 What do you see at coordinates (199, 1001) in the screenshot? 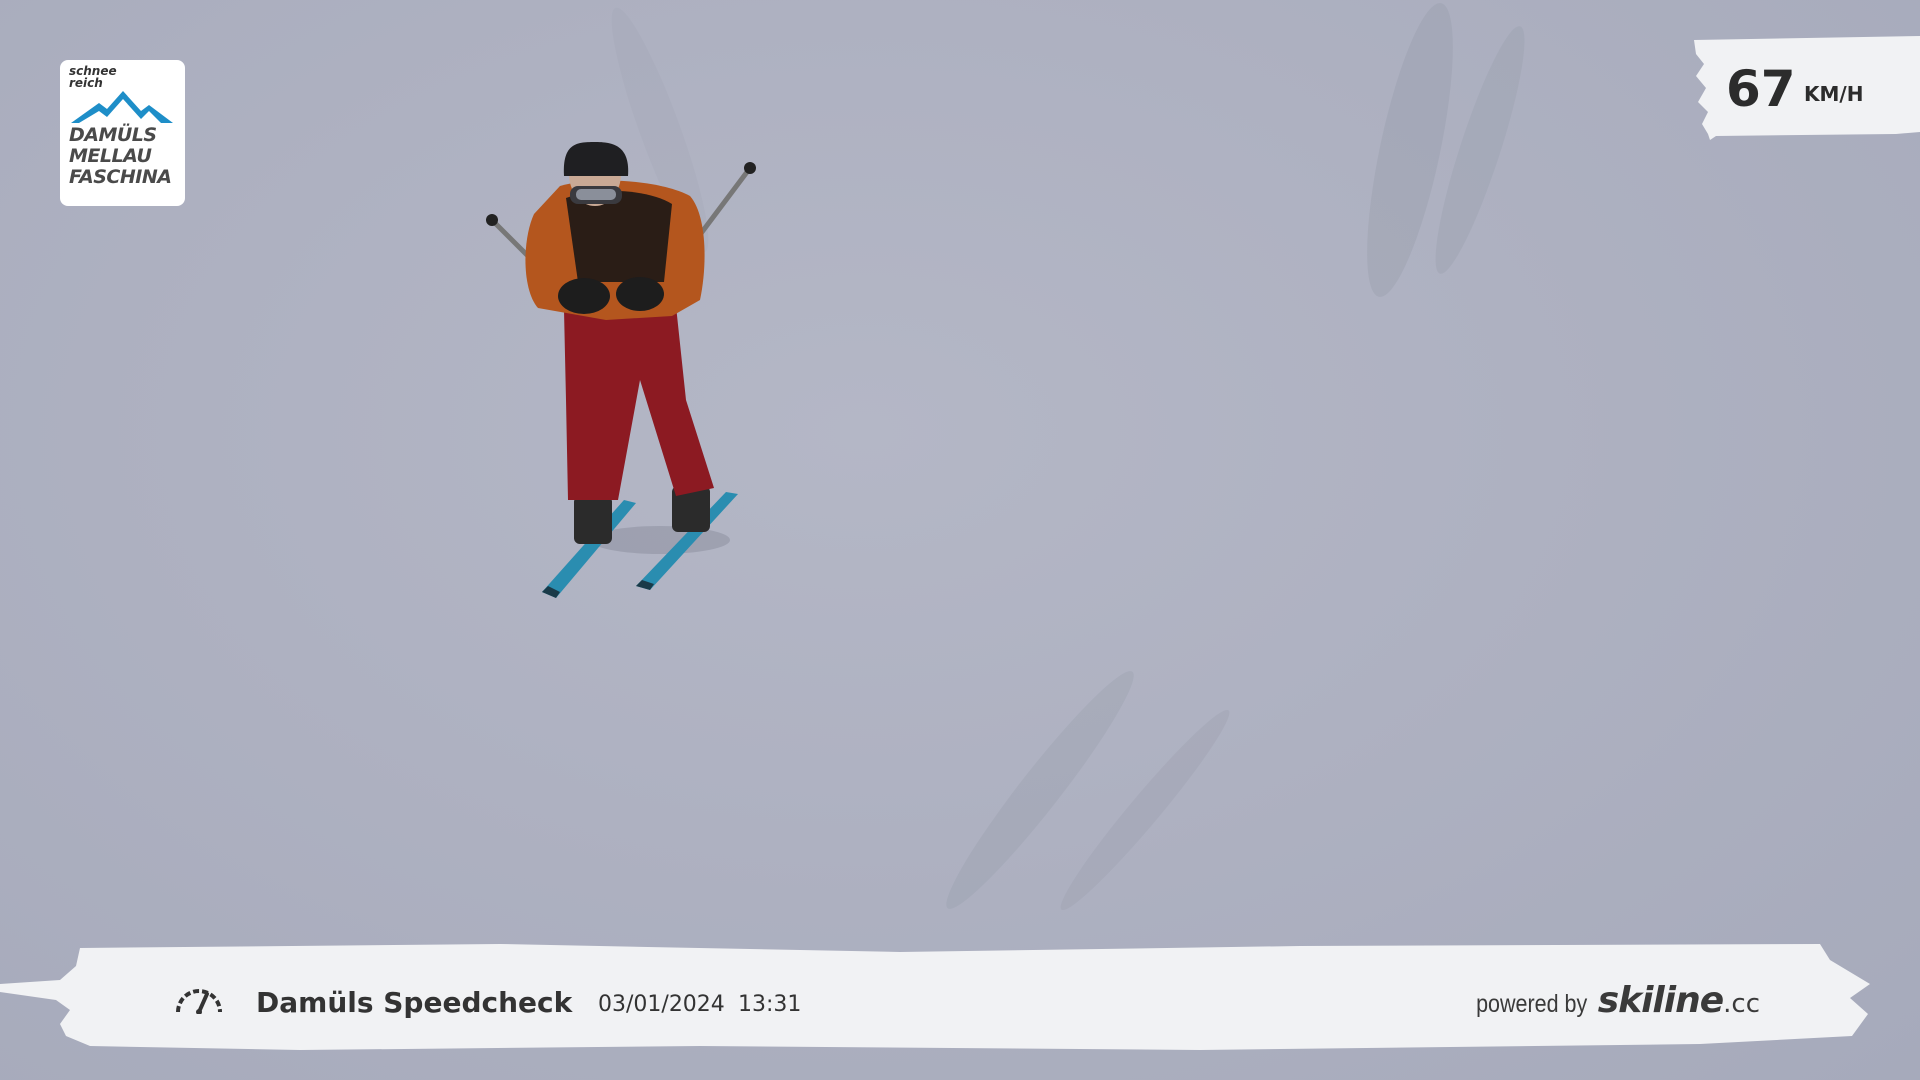
I see `speedometer-icon` at bounding box center [199, 1001].